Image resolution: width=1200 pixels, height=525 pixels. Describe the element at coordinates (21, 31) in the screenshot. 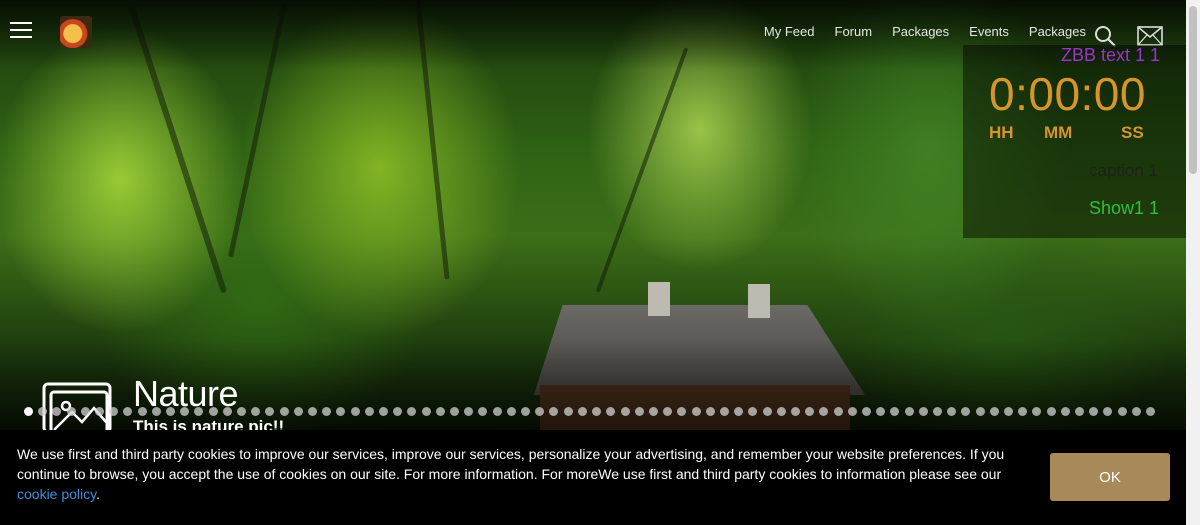

I see `hamburger-icon` at that location.